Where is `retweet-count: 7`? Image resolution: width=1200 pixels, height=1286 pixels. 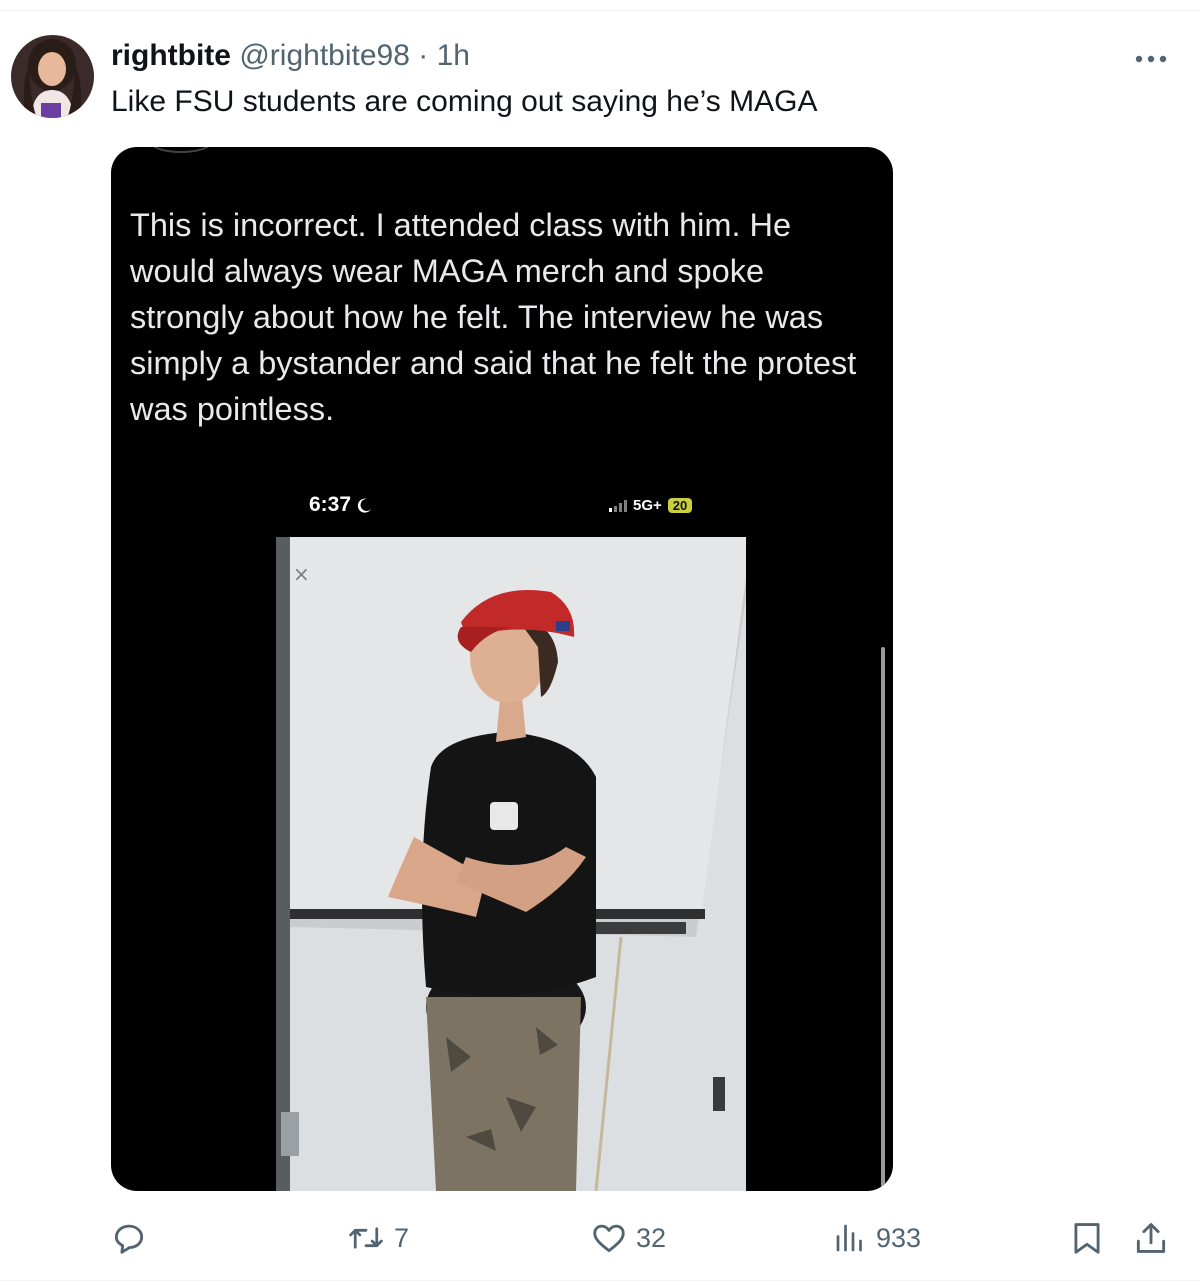 retweet-count: 7 is located at coordinates (402, 1237).